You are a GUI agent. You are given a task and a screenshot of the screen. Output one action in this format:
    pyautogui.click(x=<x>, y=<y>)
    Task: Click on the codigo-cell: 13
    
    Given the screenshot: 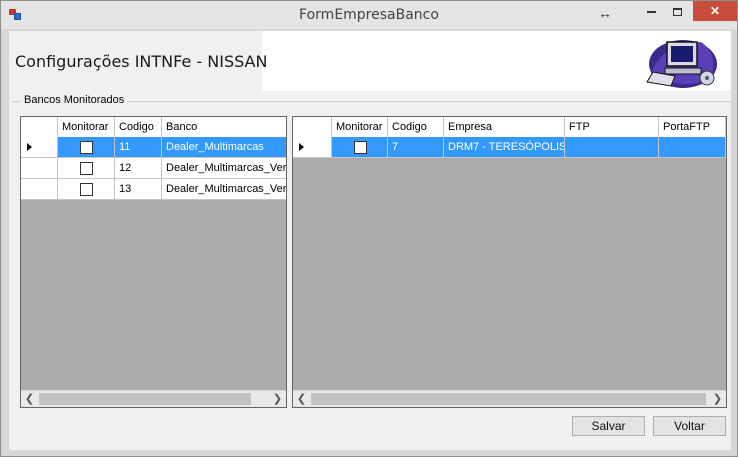 What is the action you would take?
    pyautogui.click(x=138, y=189)
    